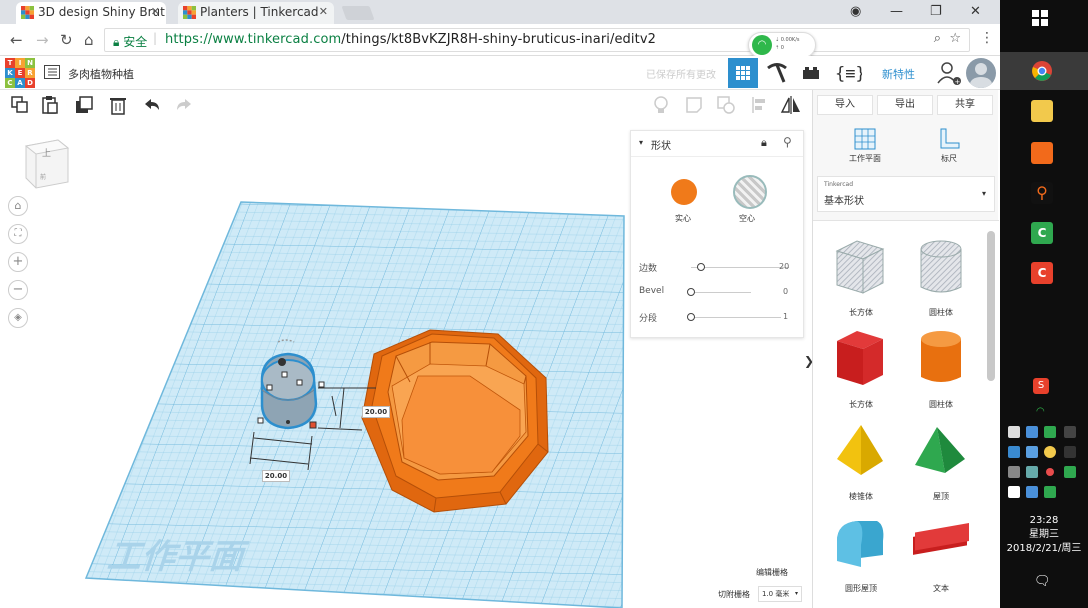 The width and height of the screenshot is (1088, 608). I want to click on presentation-app-icon, so click(1042, 153).